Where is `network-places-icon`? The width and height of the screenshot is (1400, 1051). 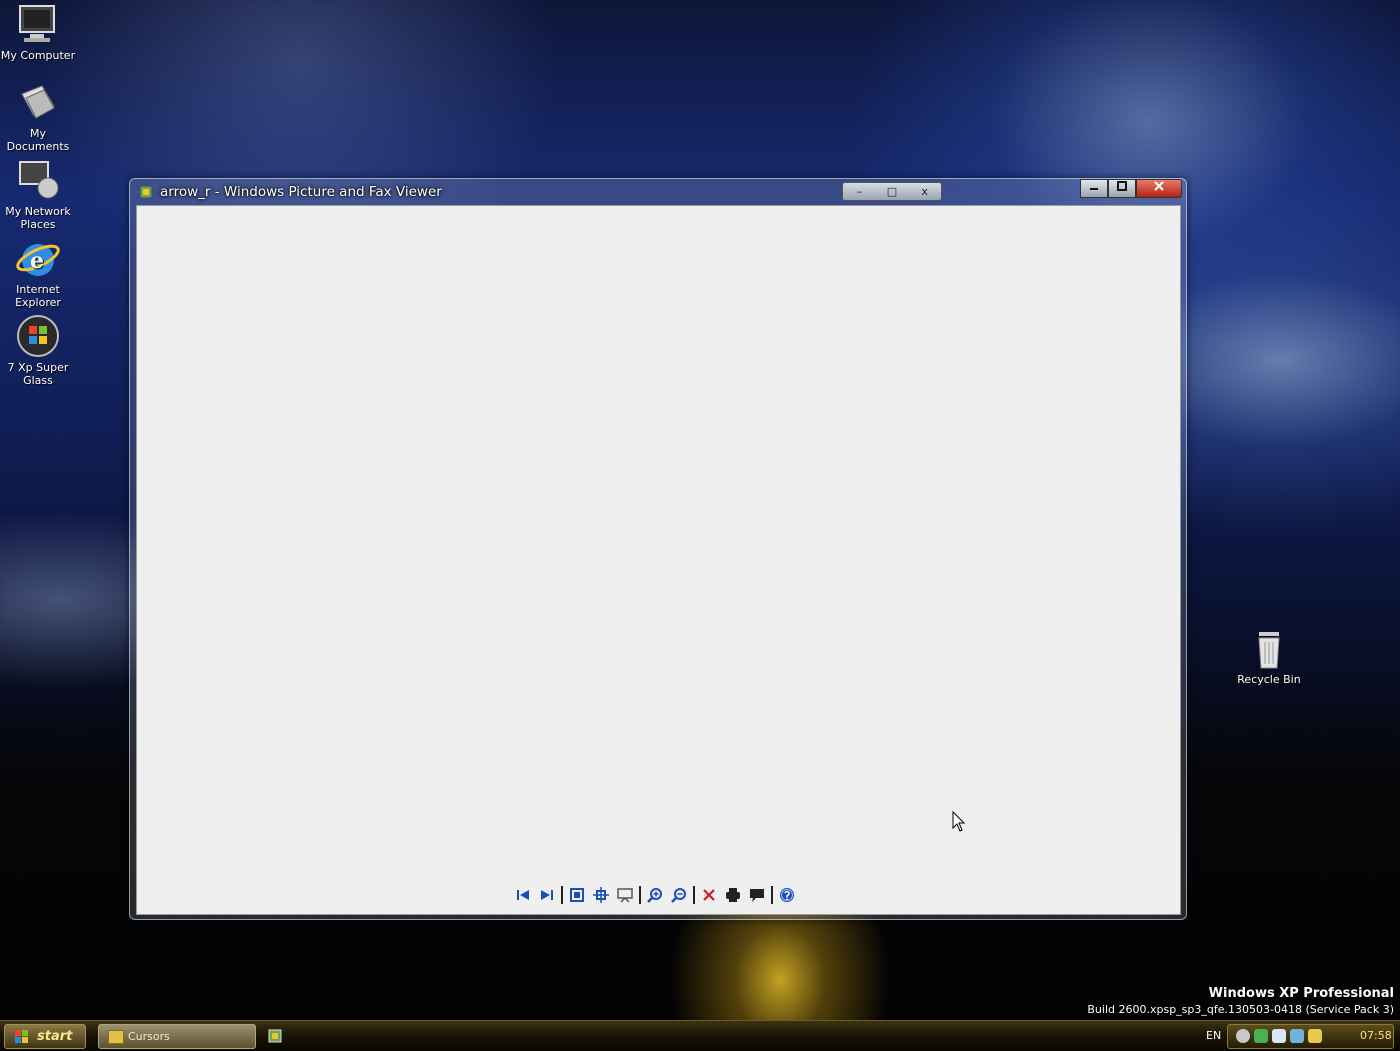 network-places-icon is located at coordinates (39, 180).